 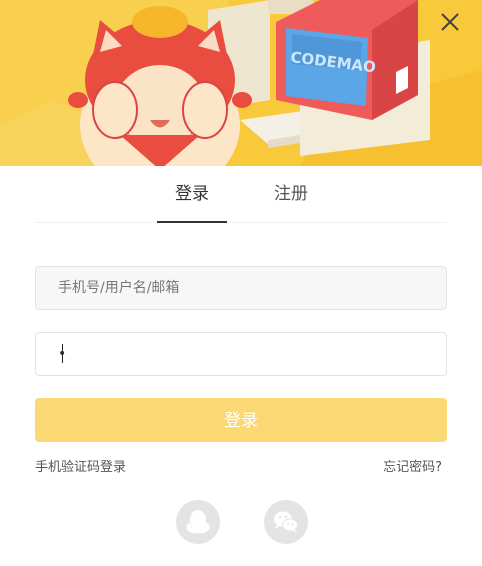 I want to click on active-tab-indicator, so click(x=192, y=222).